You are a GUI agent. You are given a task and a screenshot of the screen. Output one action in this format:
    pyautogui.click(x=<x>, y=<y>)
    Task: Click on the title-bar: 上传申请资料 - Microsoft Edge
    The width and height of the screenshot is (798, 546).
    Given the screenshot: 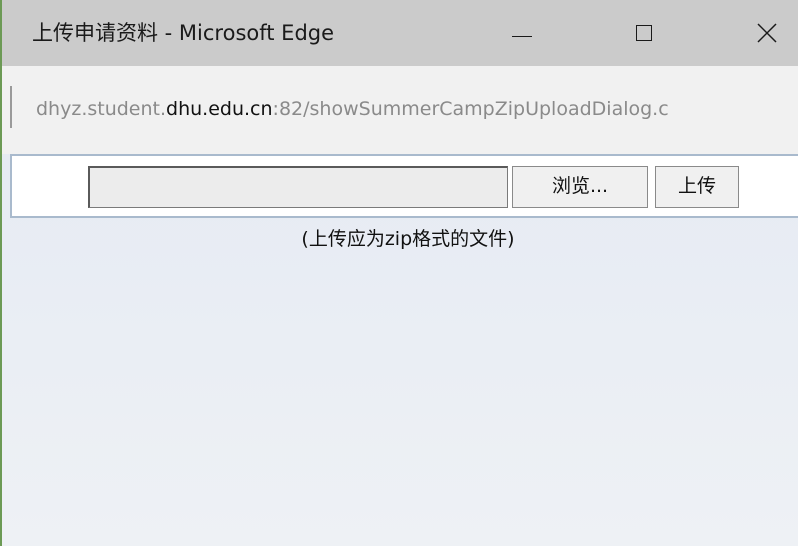 What is the action you would take?
    pyautogui.click(x=400, y=33)
    